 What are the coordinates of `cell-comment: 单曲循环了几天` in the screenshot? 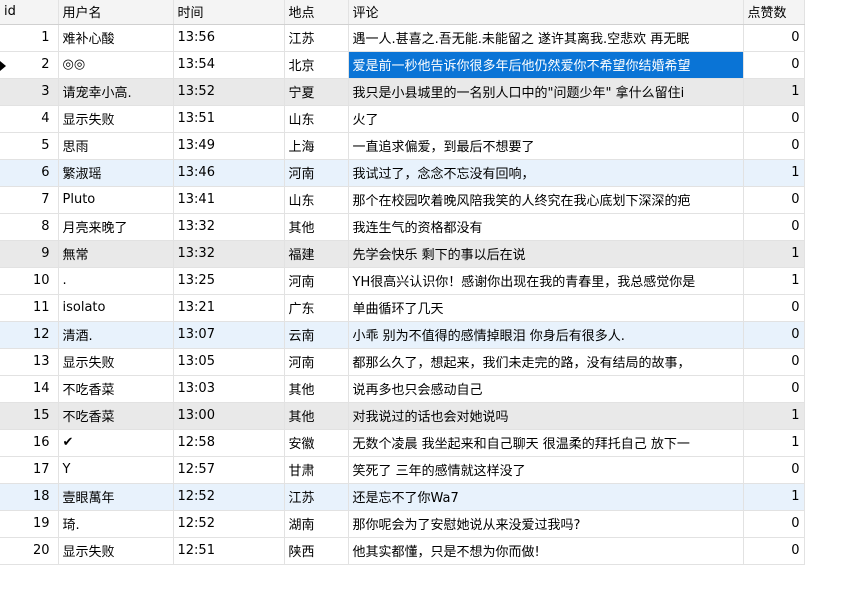 It's located at (546, 308).